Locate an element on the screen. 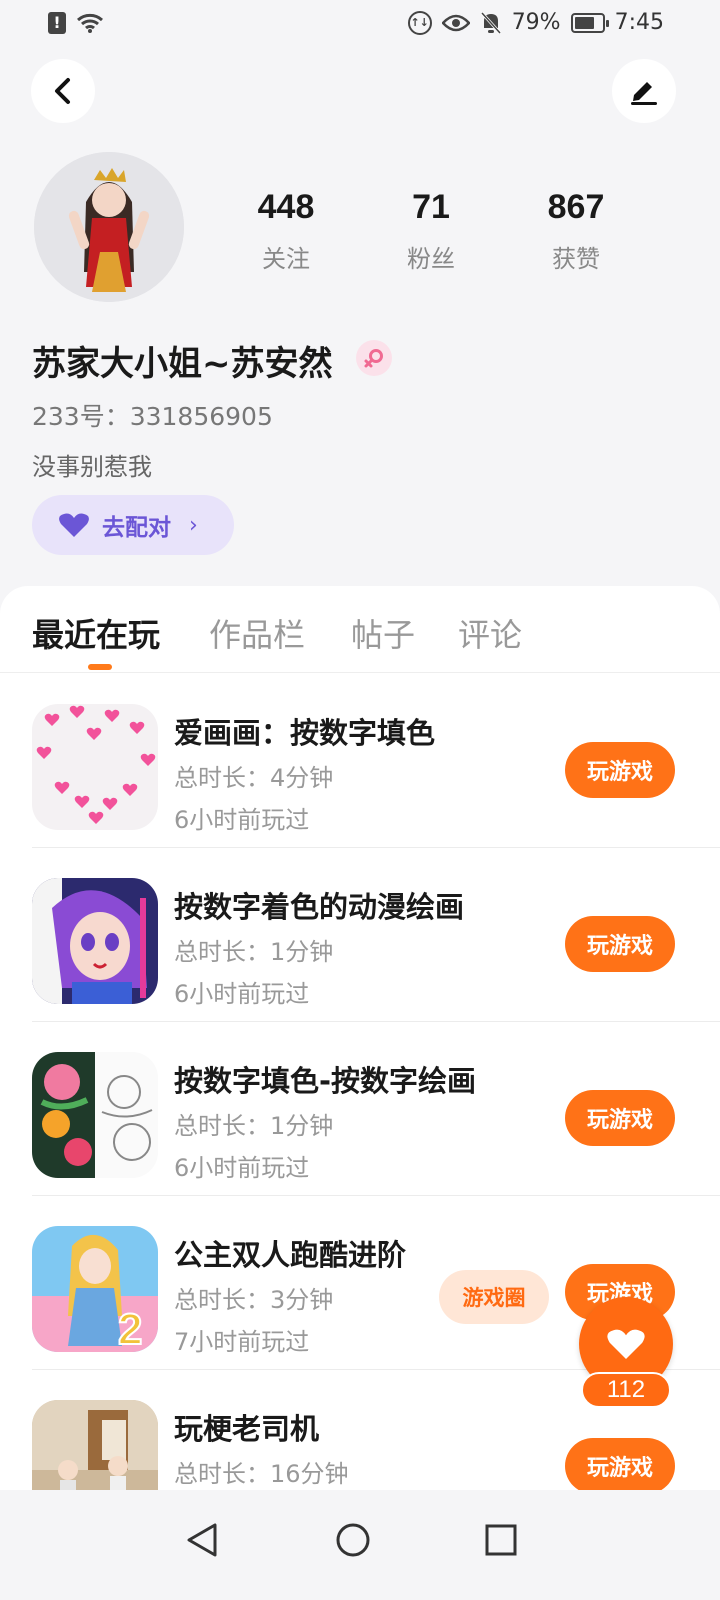 The image size is (720, 1600). user-id: 233号：331856905 is located at coordinates (152, 416).